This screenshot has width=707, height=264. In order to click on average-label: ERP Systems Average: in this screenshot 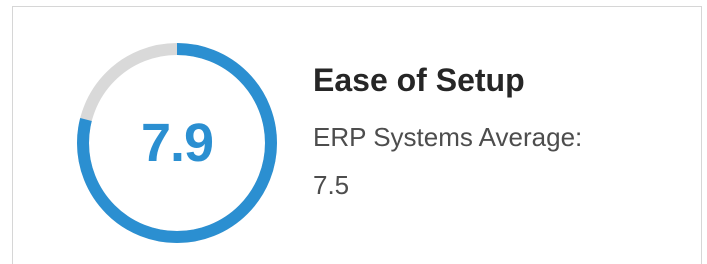, I will do `click(448, 137)`.